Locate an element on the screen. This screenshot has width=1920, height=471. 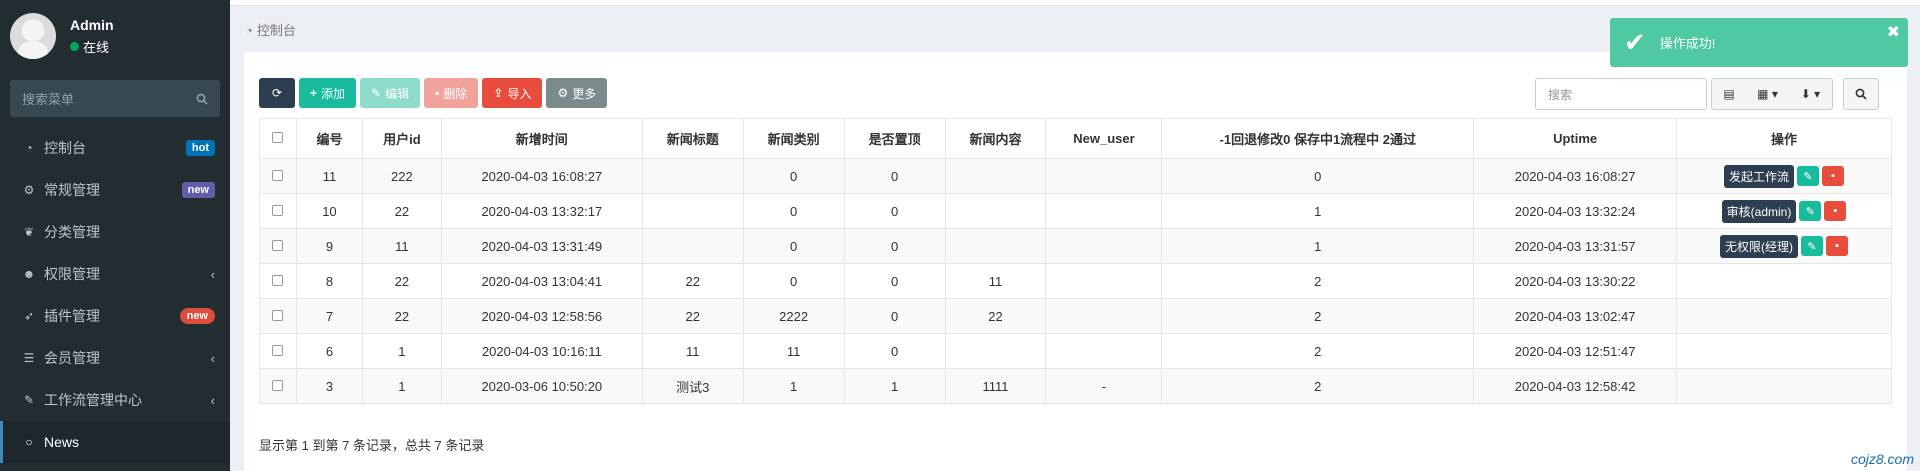
rocket-icon: ➶ is located at coordinates (29, 316).